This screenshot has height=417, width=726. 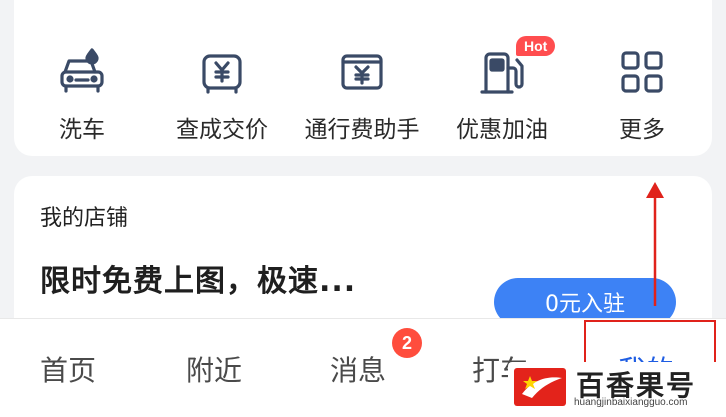 What do you see at coordinates (222, 130) in the screenshot?
I see `service-label: 查成交价` at bounding box center [222, 130].